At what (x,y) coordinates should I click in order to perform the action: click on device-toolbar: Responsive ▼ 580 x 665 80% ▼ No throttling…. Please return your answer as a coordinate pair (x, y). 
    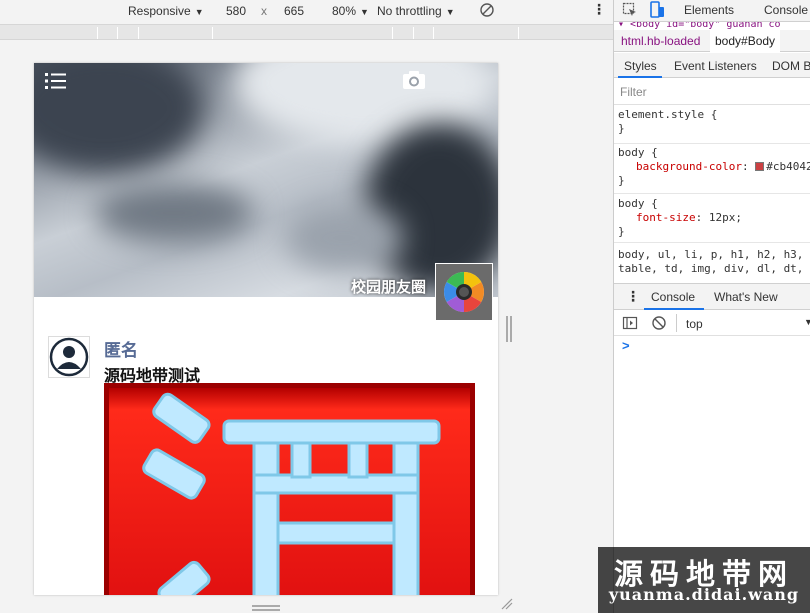
    Looking at the image, I should click on (306, 11).